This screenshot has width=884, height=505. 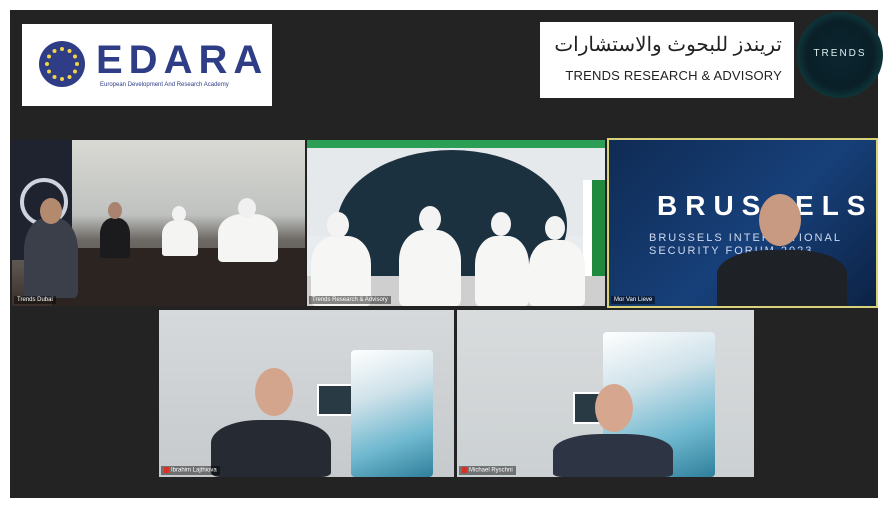 I want to click on video-tile-trends-research: Trends Research & Advisory, so click(x=456, y=223).